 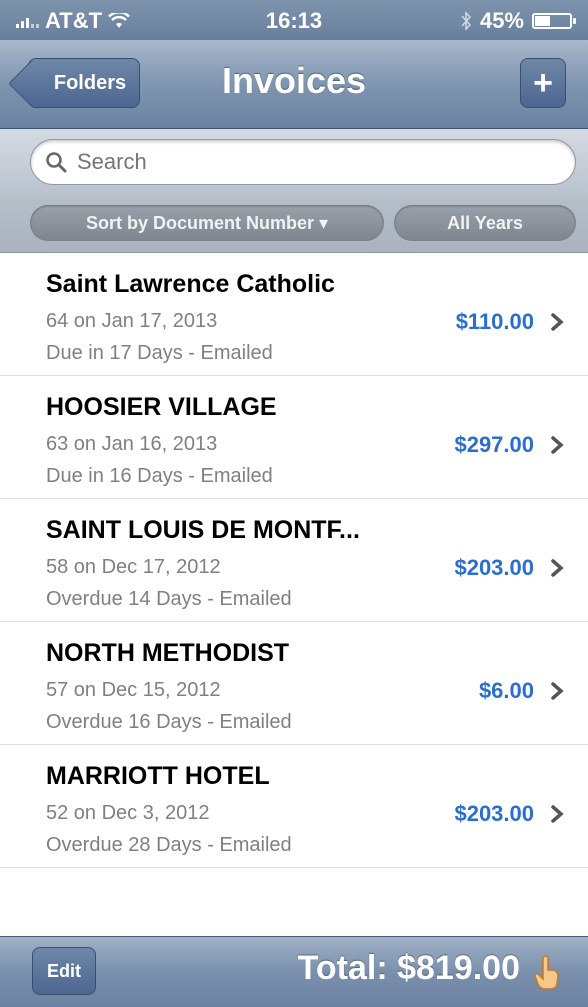 What do you see at coordinates (307, 162) in the screenshot?
I see `search-input` at bounding box center [307, 162].